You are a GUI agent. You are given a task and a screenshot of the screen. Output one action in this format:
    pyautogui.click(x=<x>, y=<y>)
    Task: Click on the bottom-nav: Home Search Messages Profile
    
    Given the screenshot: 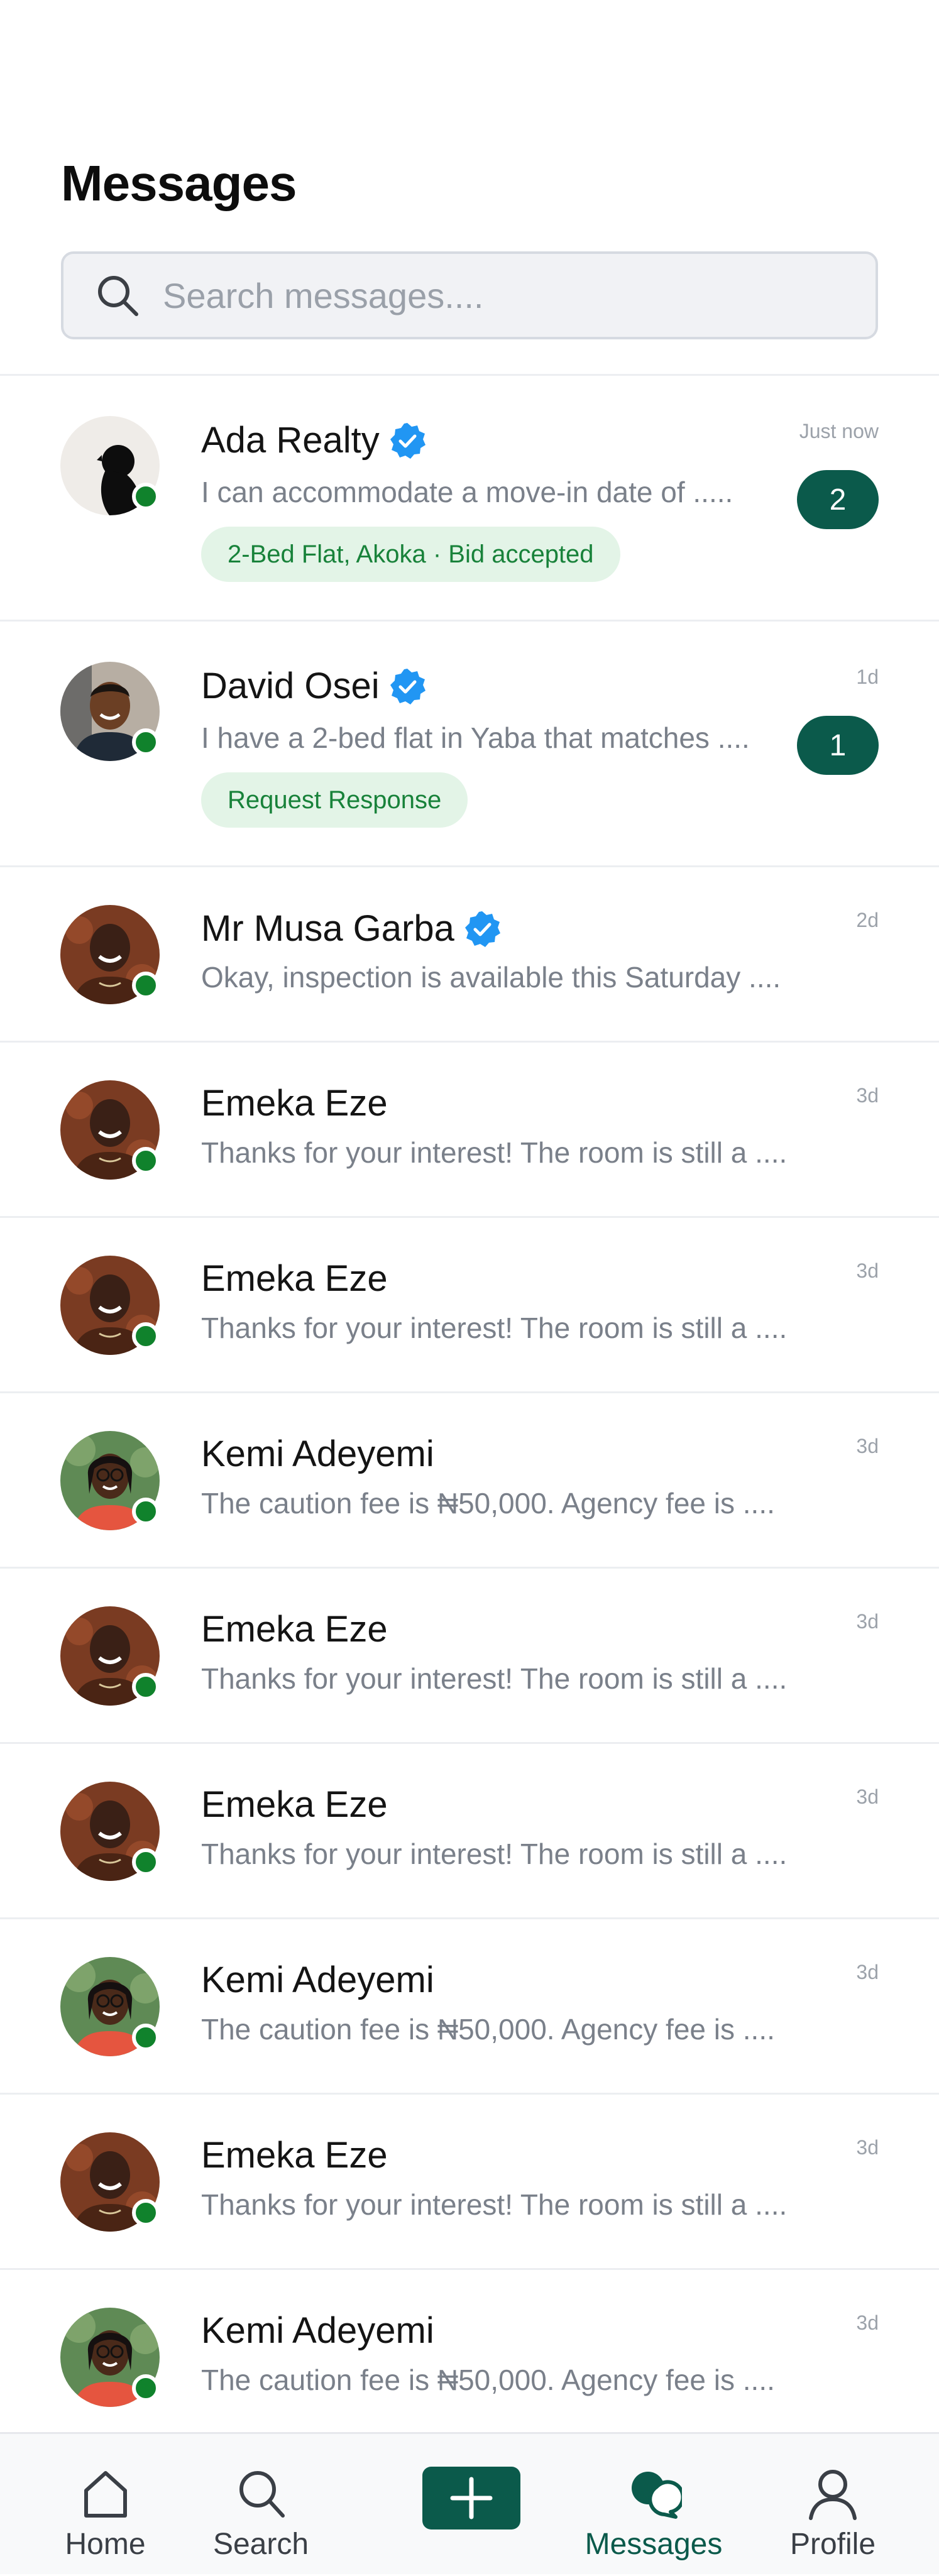 What is the action you would take?
    pyautogui.click(x=470, y=2503)
    